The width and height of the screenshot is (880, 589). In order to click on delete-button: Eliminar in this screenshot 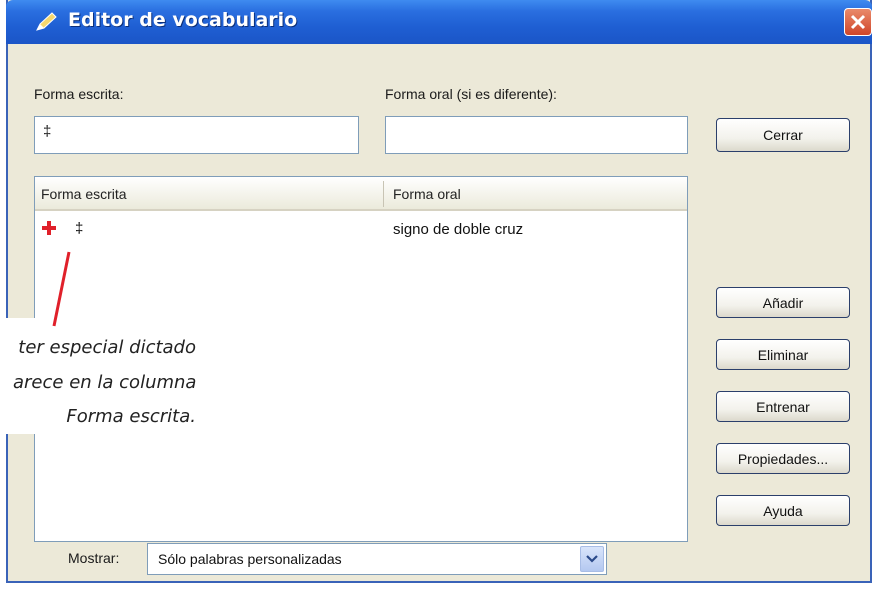, I will do `click(783, 354)`.